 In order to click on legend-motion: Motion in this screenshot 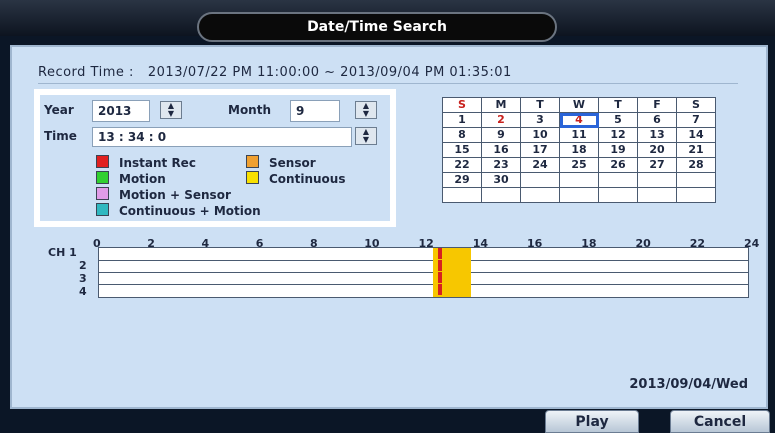, I will do `click(131, 178)`.